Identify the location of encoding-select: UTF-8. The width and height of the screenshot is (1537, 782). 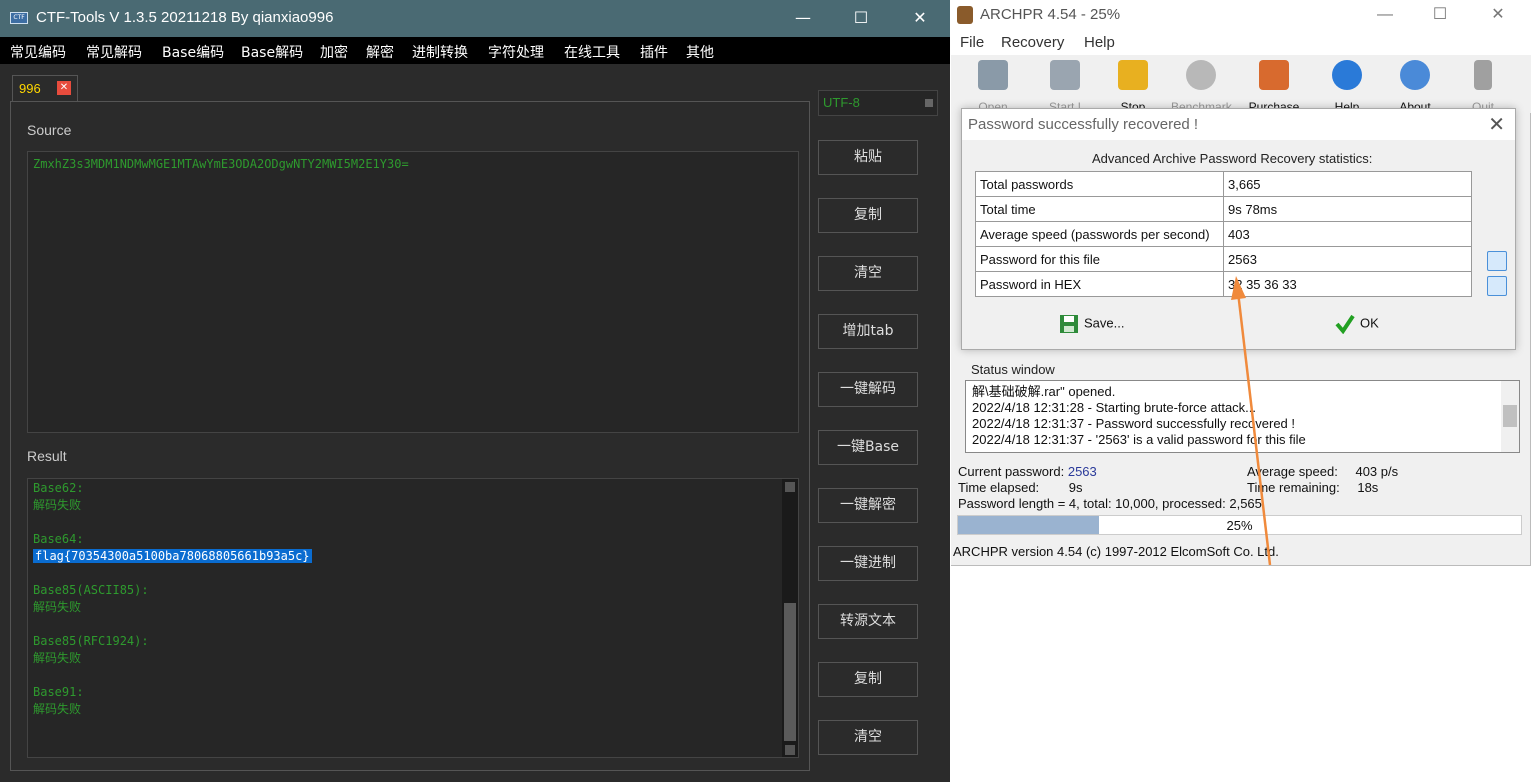
(878, 103).